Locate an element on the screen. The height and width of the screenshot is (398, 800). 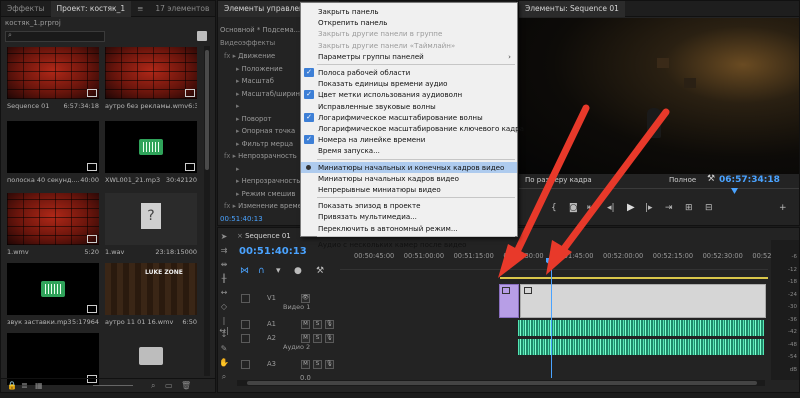
menu-item: Миниатюры начальных кадров видео is located at coordinates (409, 178).